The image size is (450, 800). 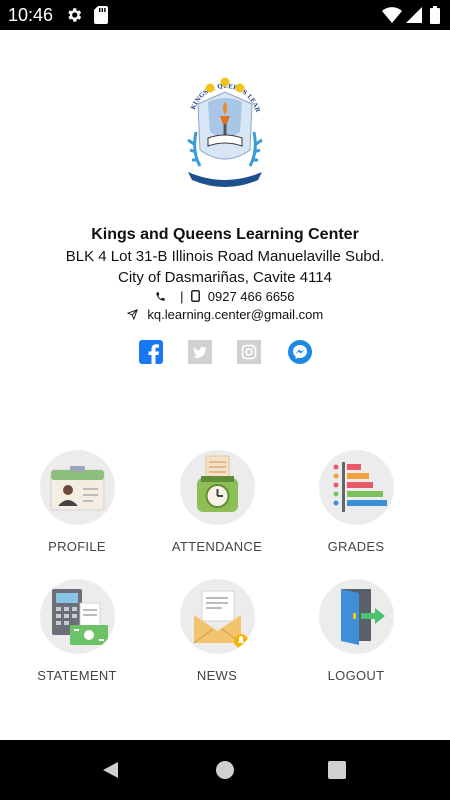 I want to click on wifi-icon, so click(x=392, y=15).